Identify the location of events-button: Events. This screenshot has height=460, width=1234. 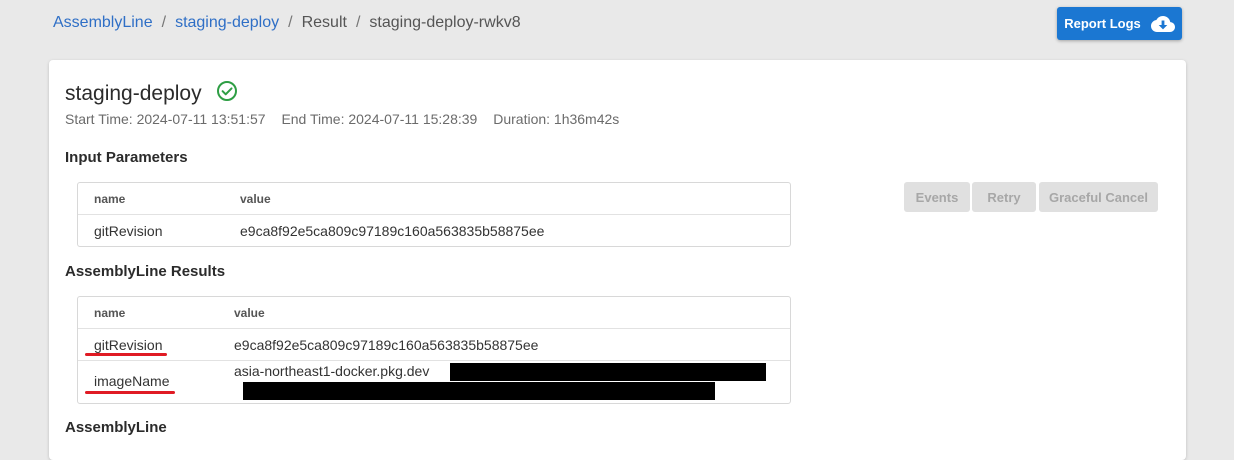
(937, 197).